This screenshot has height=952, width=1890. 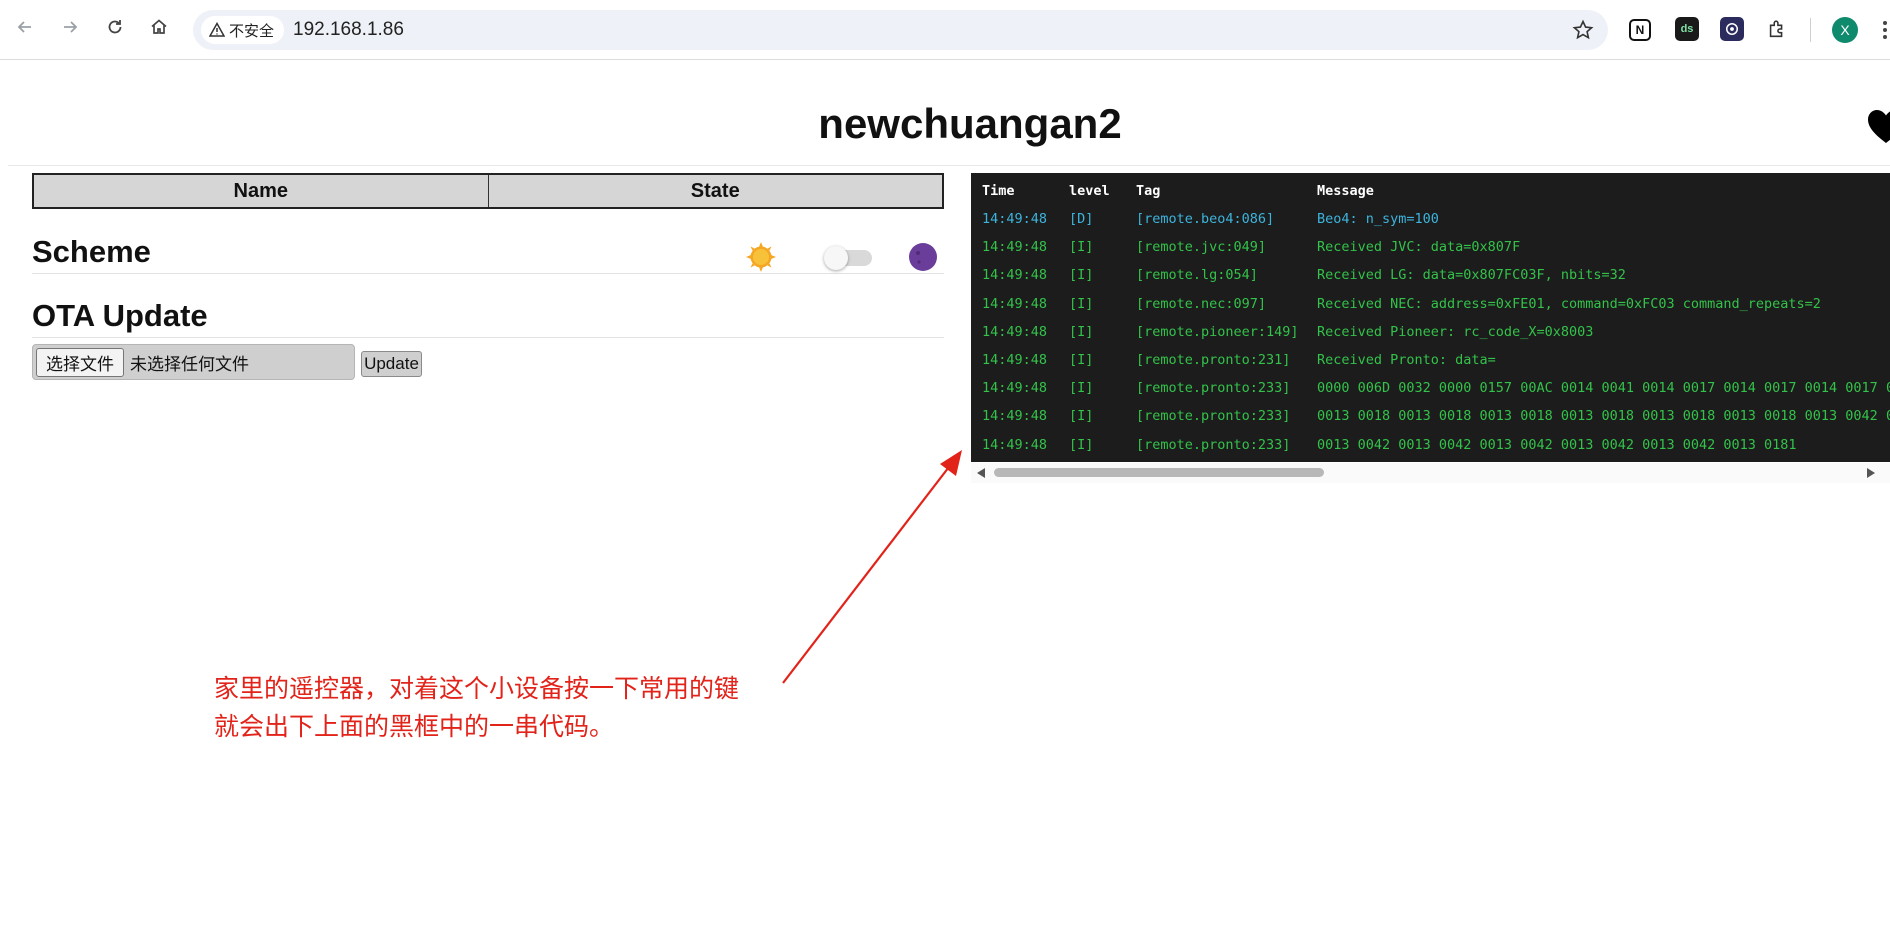 What do you see at coordinates (1213, 360) in the screenshot?
I see `log-tag: [remote.pronto:231]` at bounding box center [1213, 360].